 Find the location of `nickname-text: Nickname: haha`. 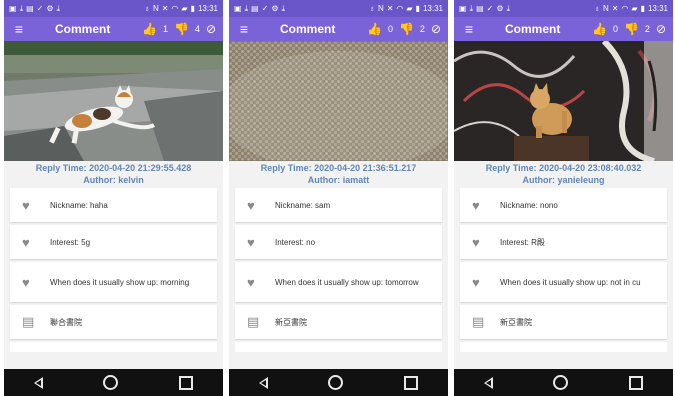

nickname-text: Nickname: haha is located at coordinates (79, 205).